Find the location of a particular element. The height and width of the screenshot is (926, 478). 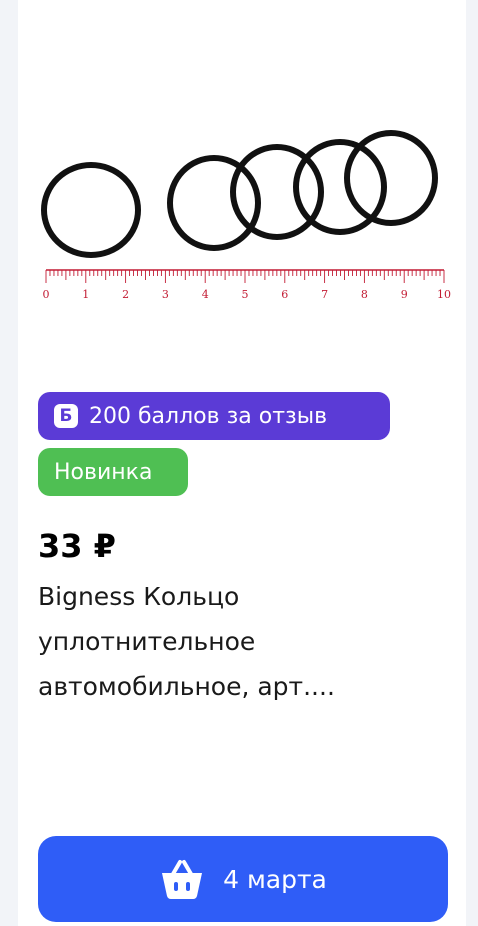

delivery-date-label: 4 марта is located at coordinates (275, 879).